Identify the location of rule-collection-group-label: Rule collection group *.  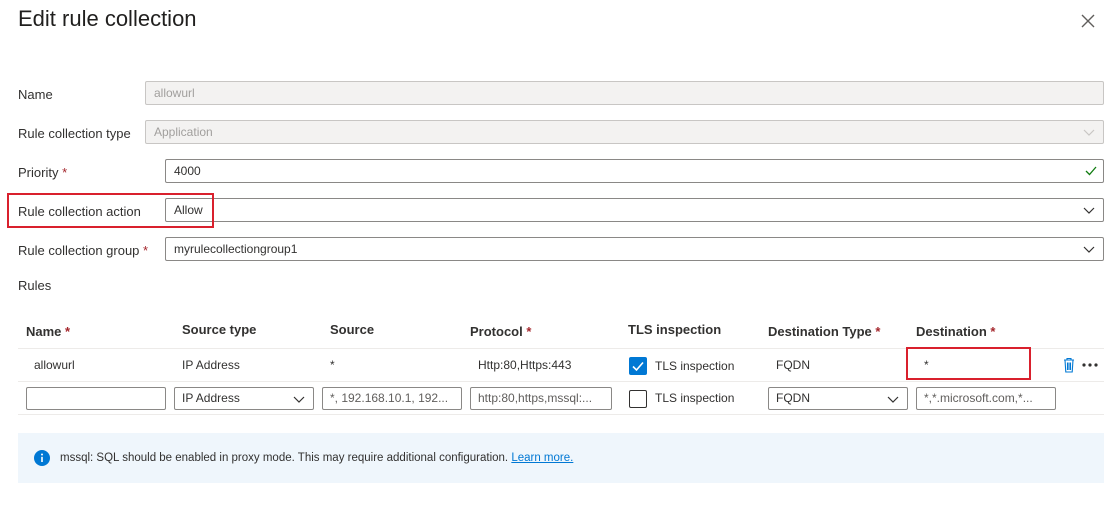
(83, 250).